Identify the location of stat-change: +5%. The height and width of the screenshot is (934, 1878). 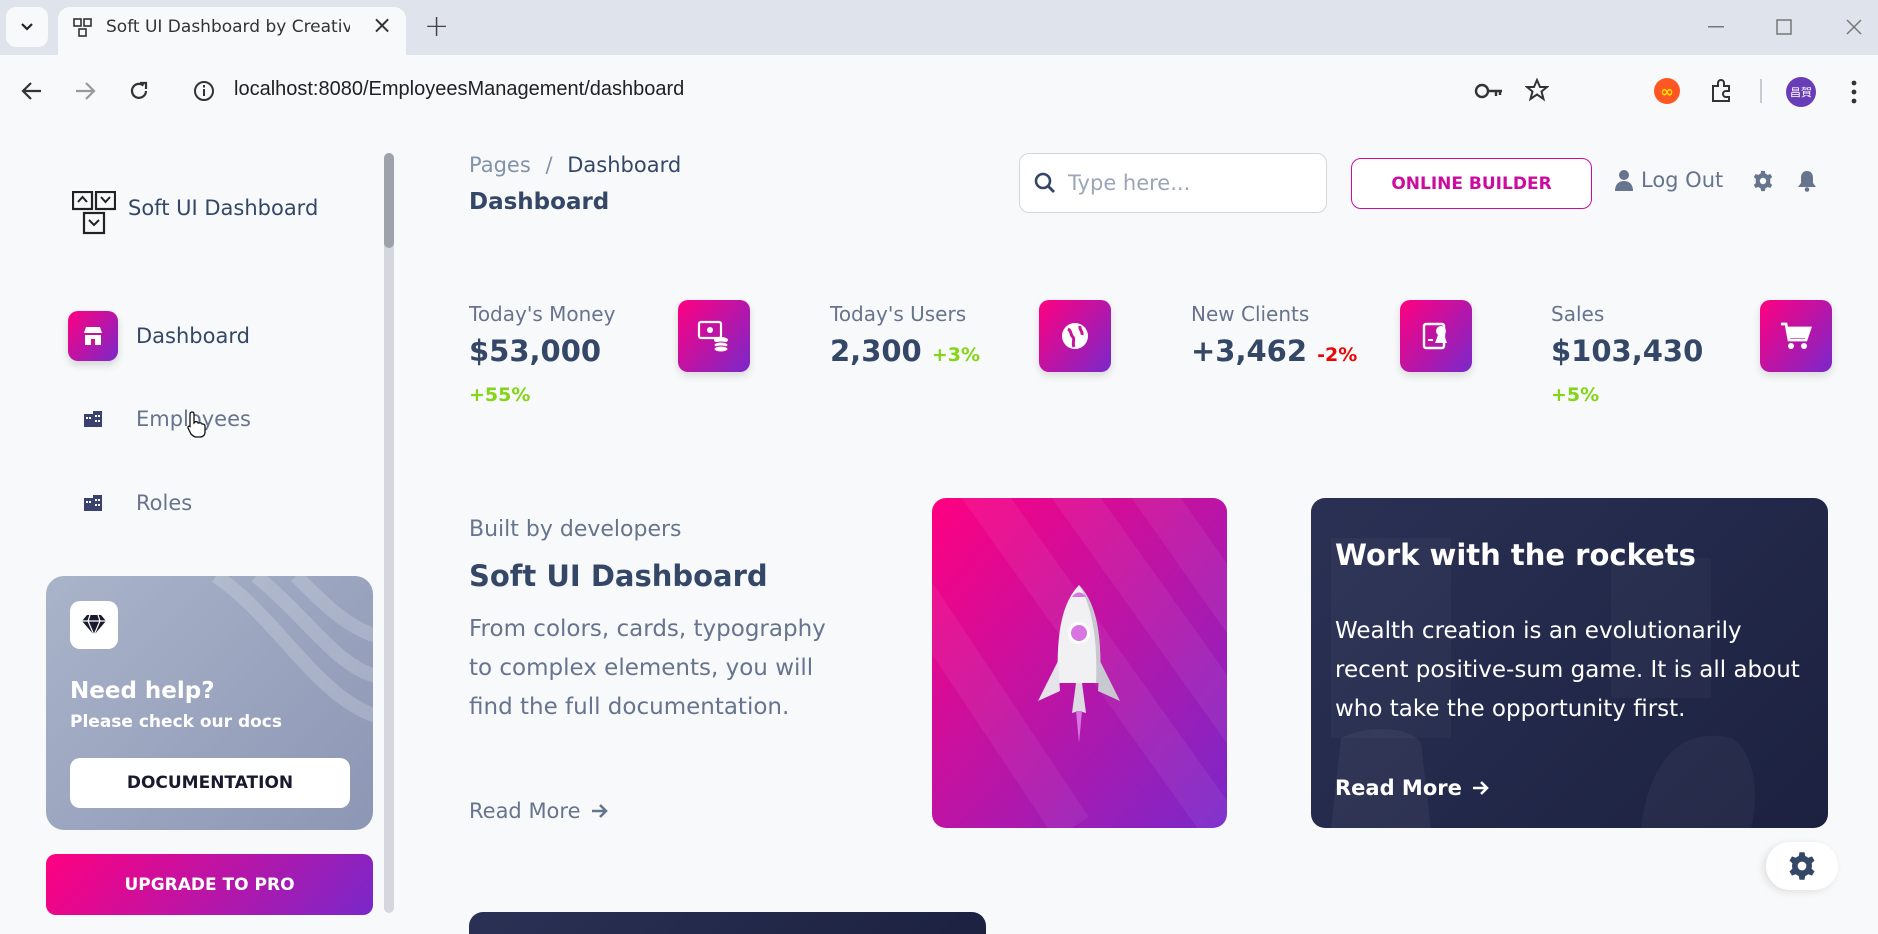
(1575, 395).